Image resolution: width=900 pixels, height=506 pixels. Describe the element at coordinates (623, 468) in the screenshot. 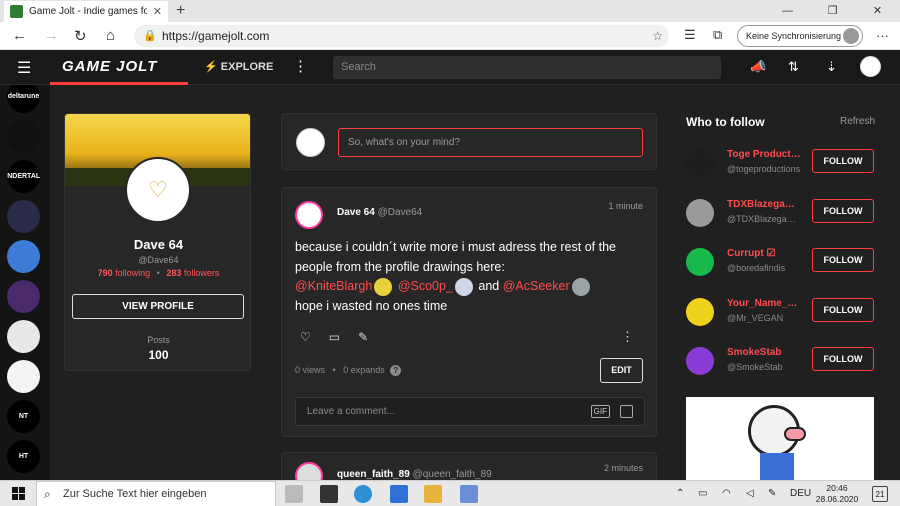

I see `post-time: 2 minutes` at that location.